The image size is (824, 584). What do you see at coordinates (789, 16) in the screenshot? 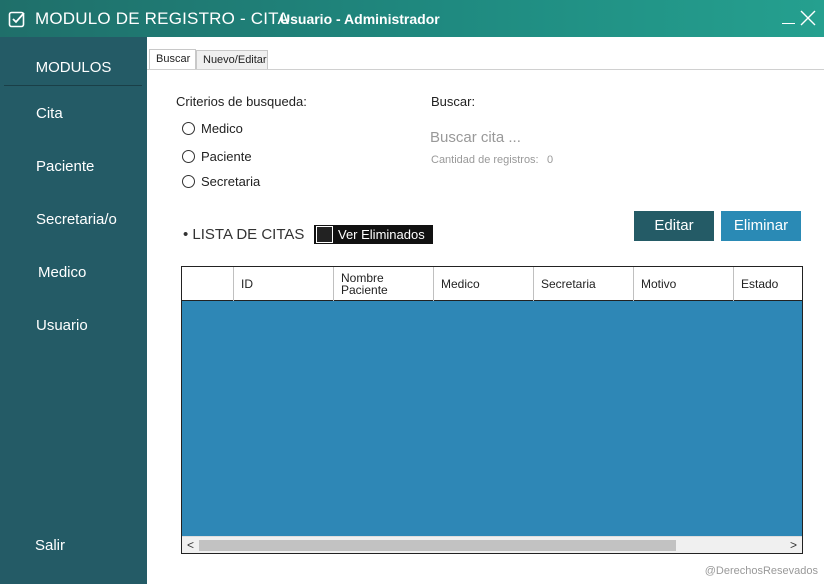
I see `minimize-icon` at bounding box center [789, 16].